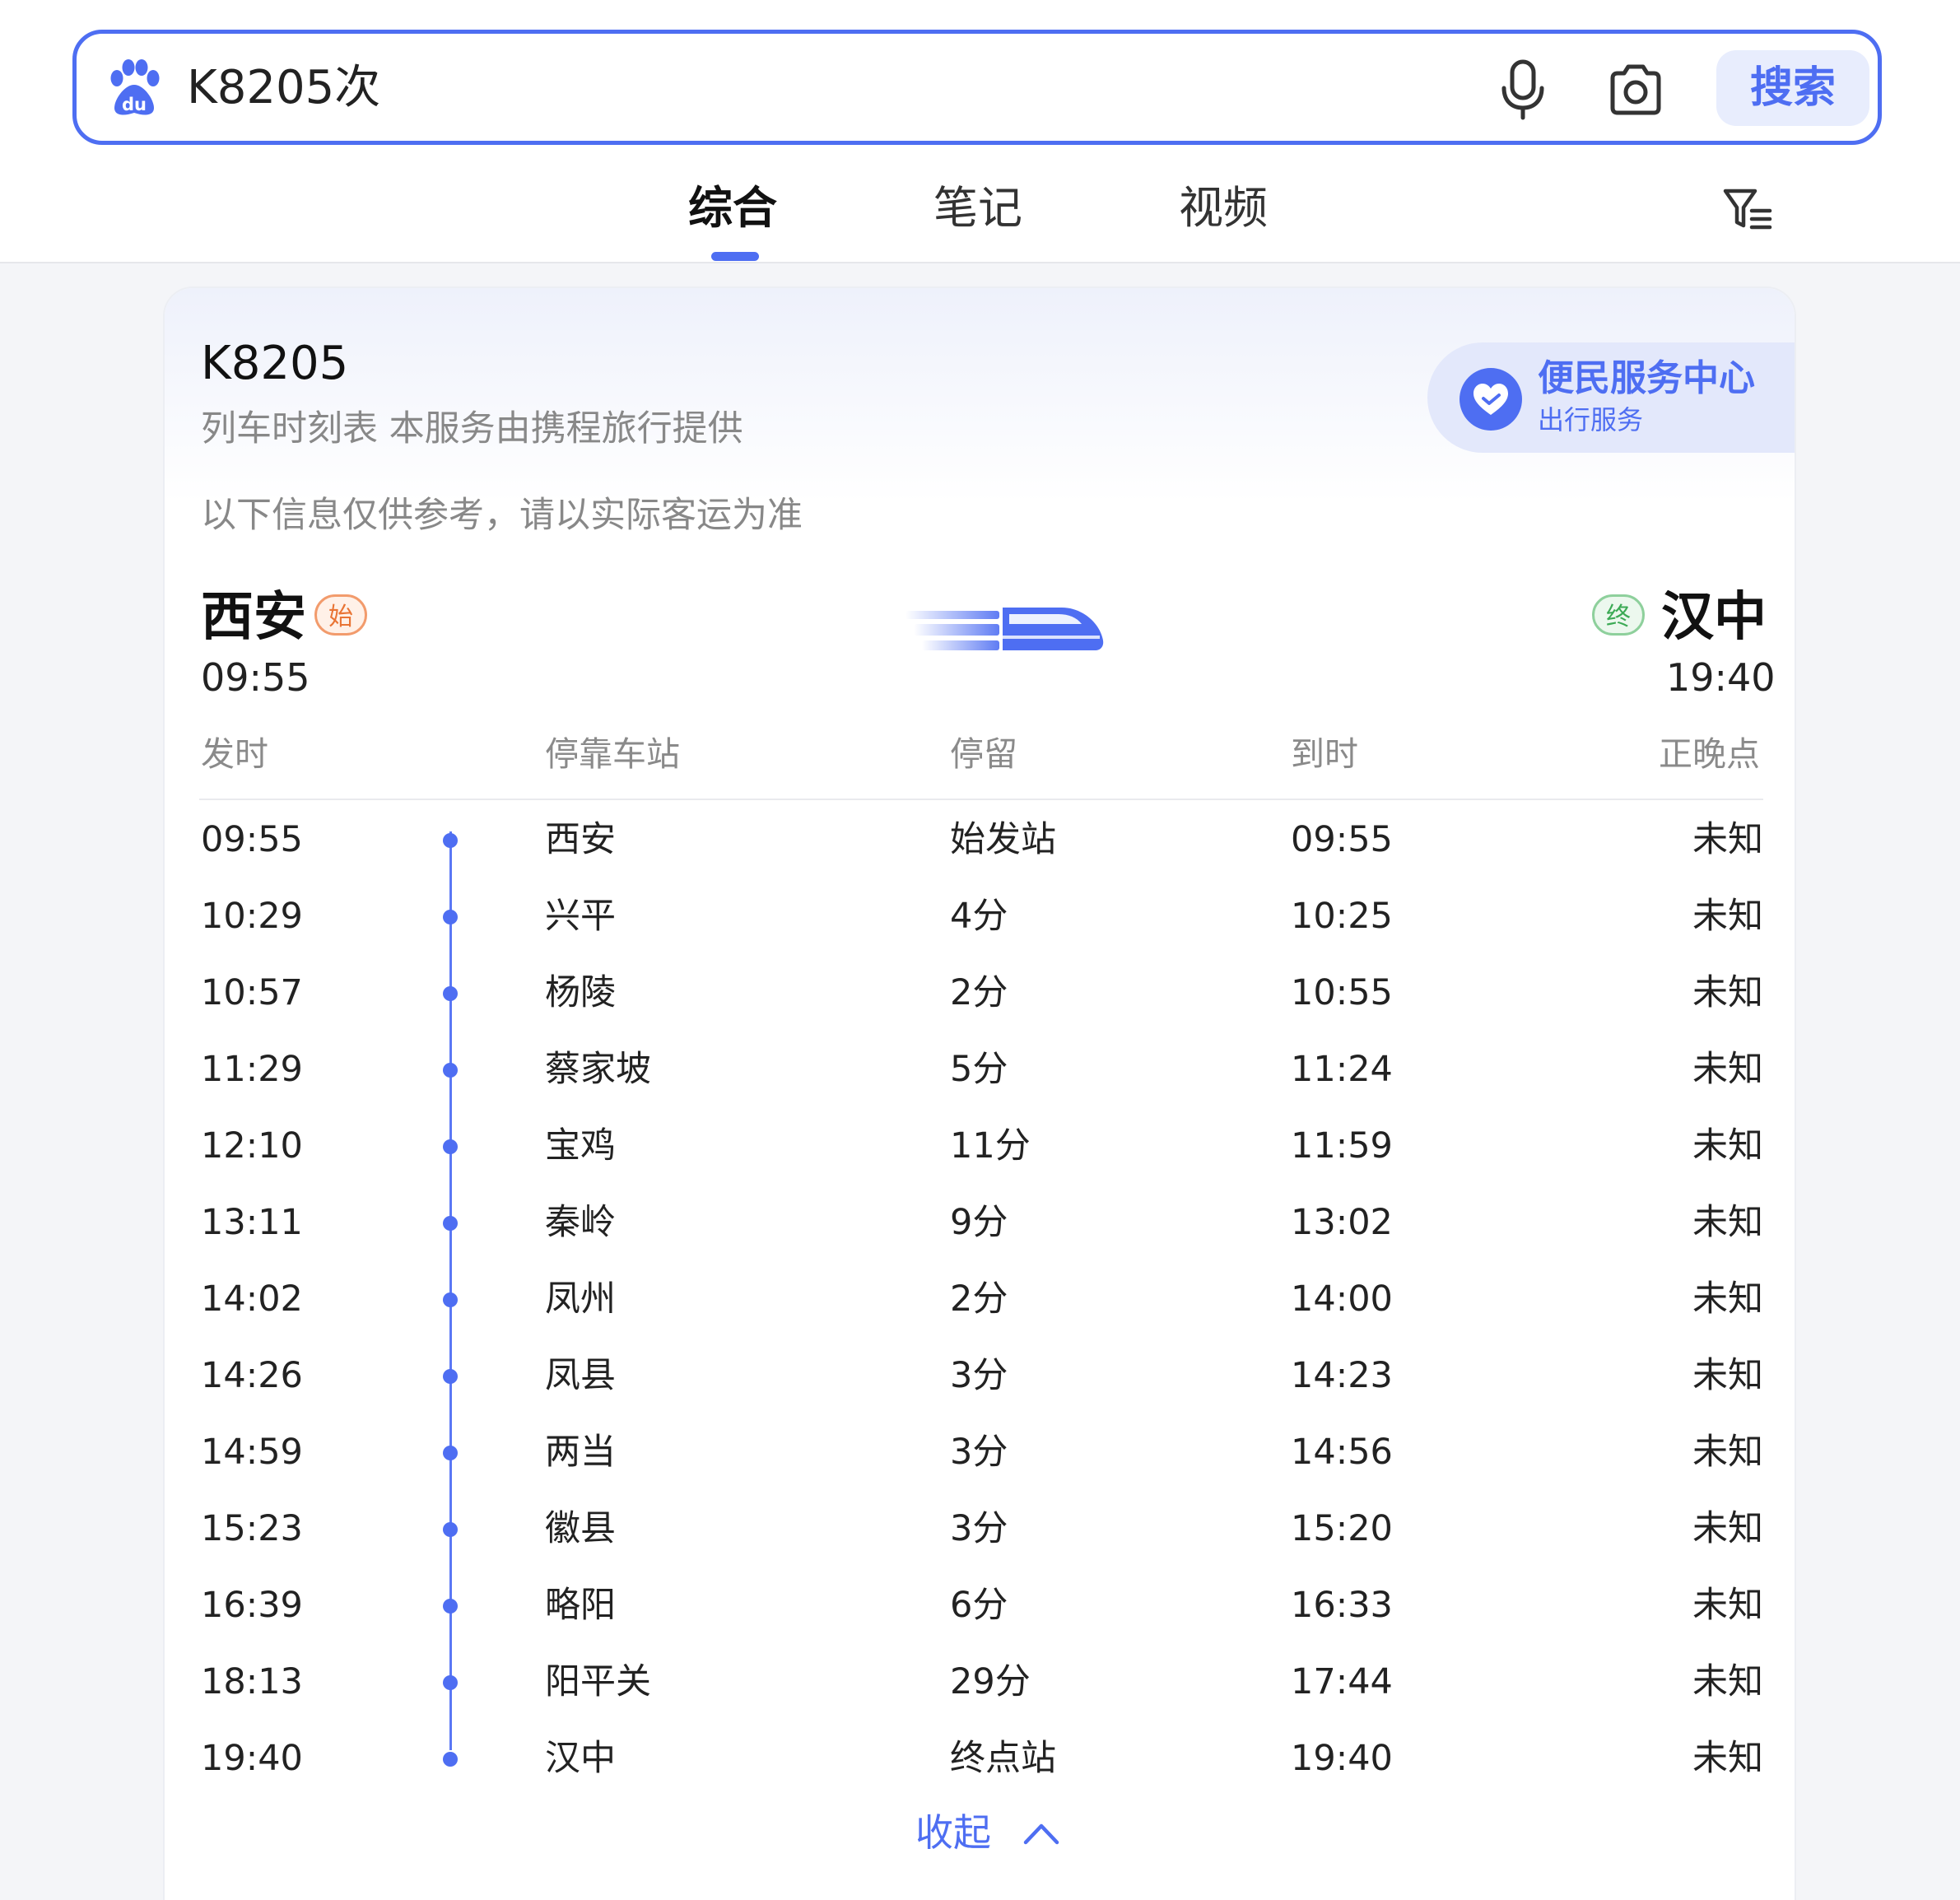  What do you see at coordinates (612, 754) in the screenshot?
I see `column-header-station: 停靠车站` at bounding box center [612, 754].